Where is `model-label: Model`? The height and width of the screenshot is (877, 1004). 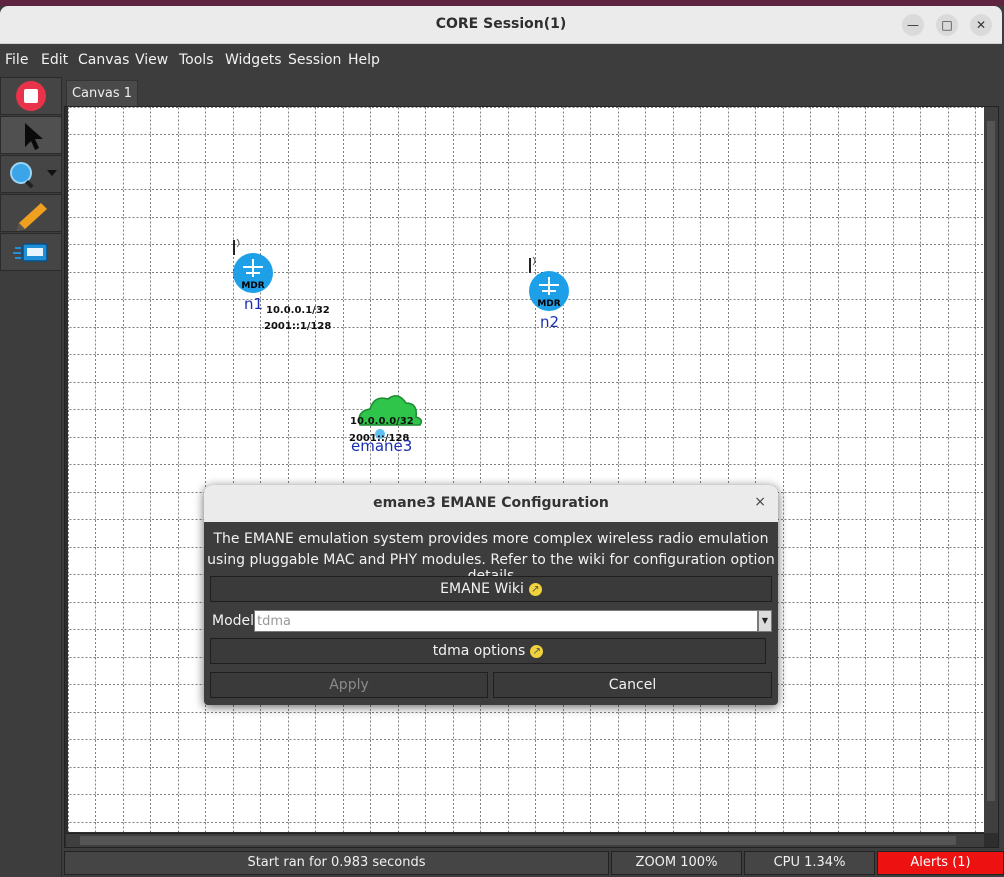
model-label: Model is located at coordinates (233, 621).